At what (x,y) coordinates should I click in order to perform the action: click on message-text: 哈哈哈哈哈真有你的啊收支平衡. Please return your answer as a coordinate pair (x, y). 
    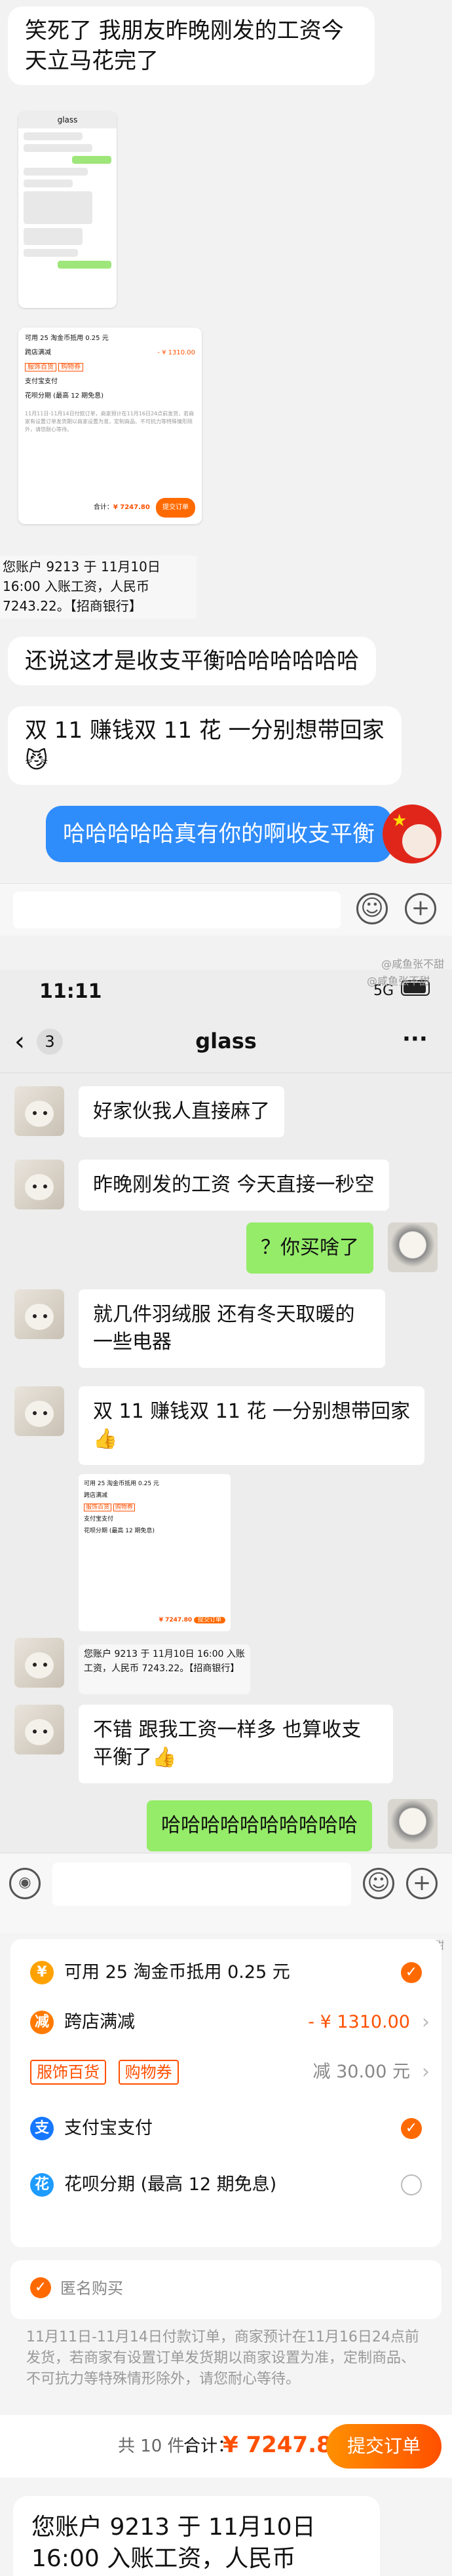
    Looking at the image, I should click on (219, 834).